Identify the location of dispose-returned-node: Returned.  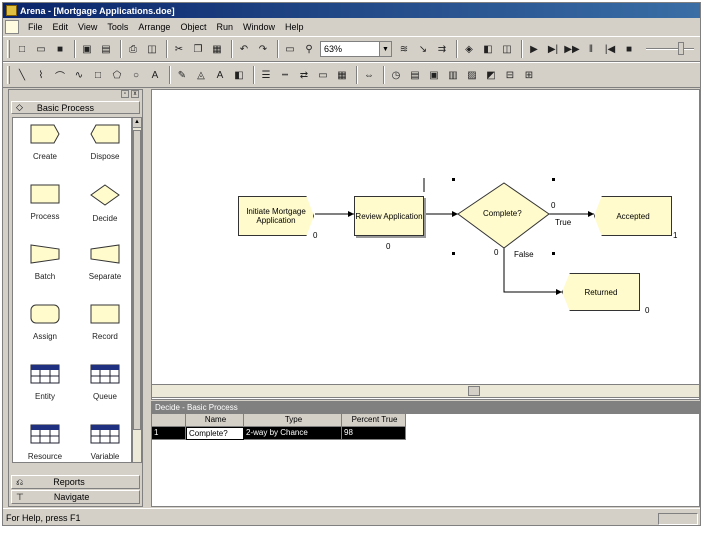
(601, 292).